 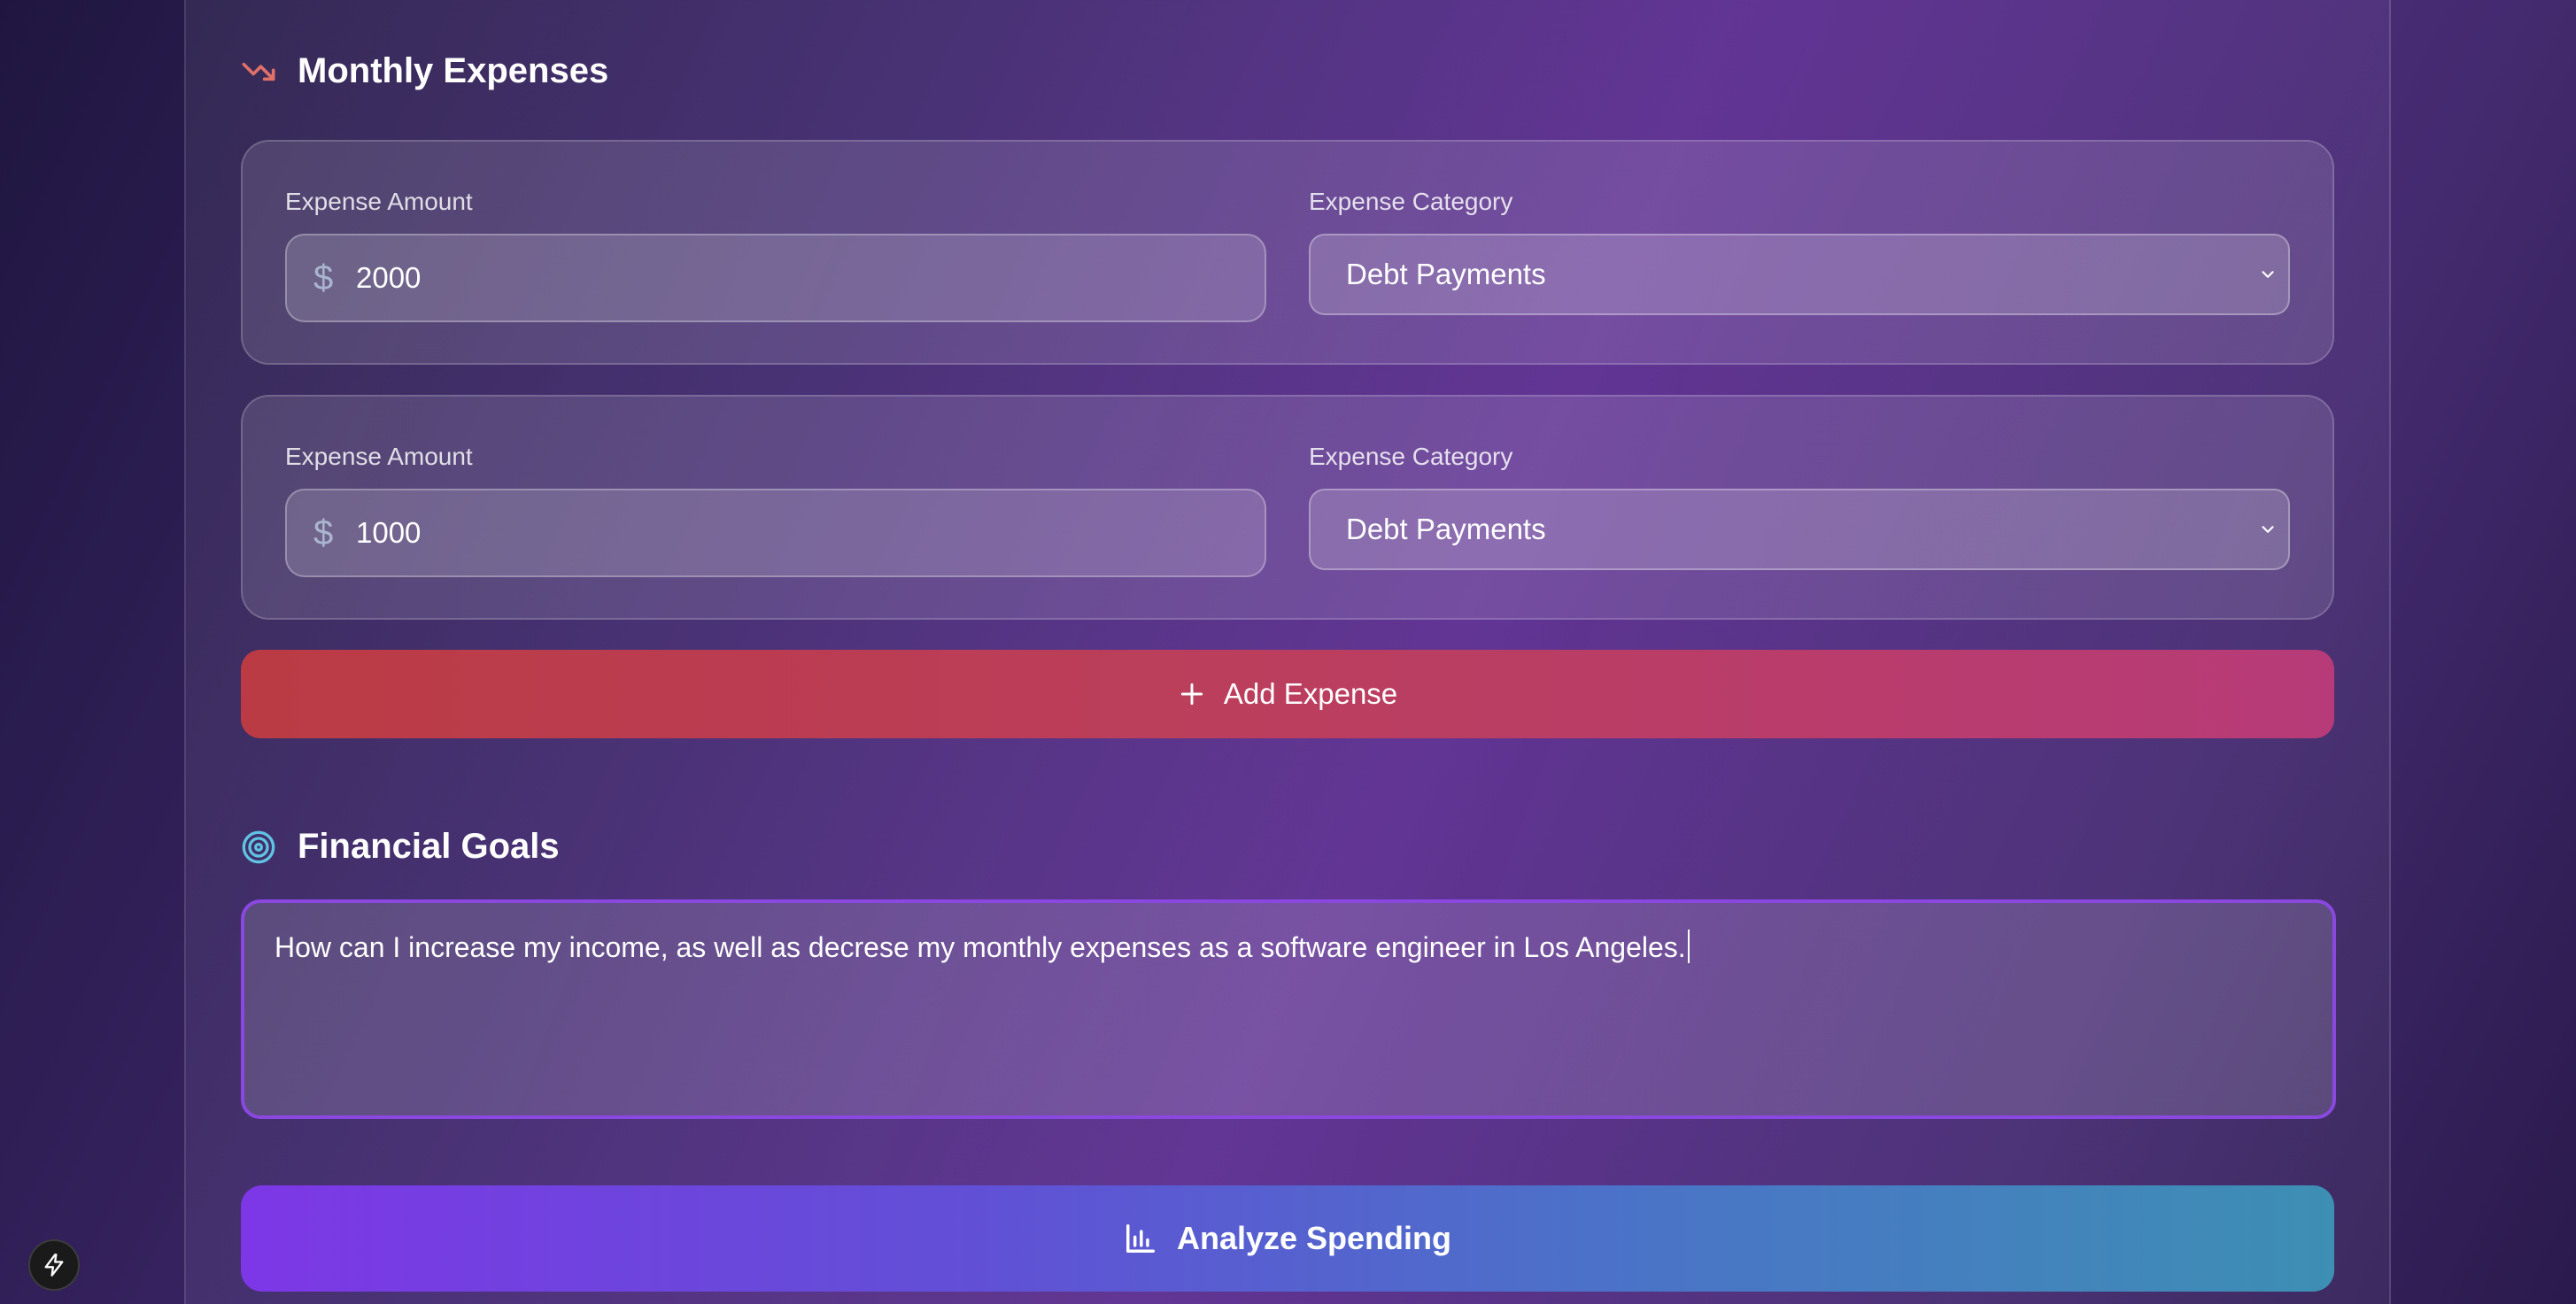 I want to click on financial-goals-title: Financial Goals, so click(x=429, y=847).